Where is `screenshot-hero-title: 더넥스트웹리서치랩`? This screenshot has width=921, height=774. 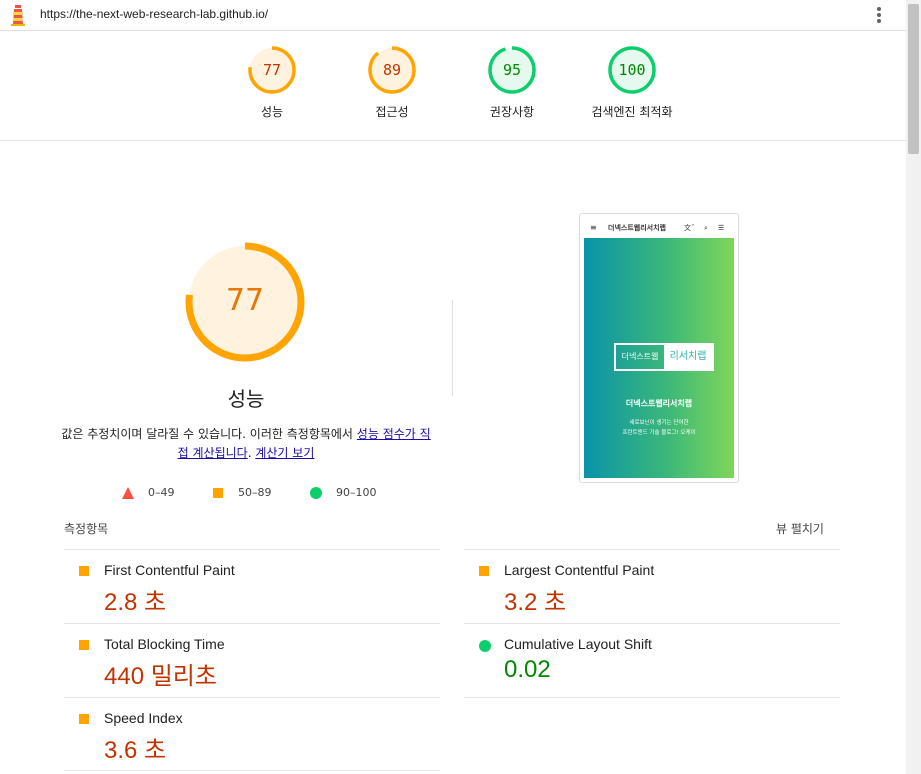
screenshot-hero-title: 더넥스트웹리서치랩 is located at coordinates (659, 403).